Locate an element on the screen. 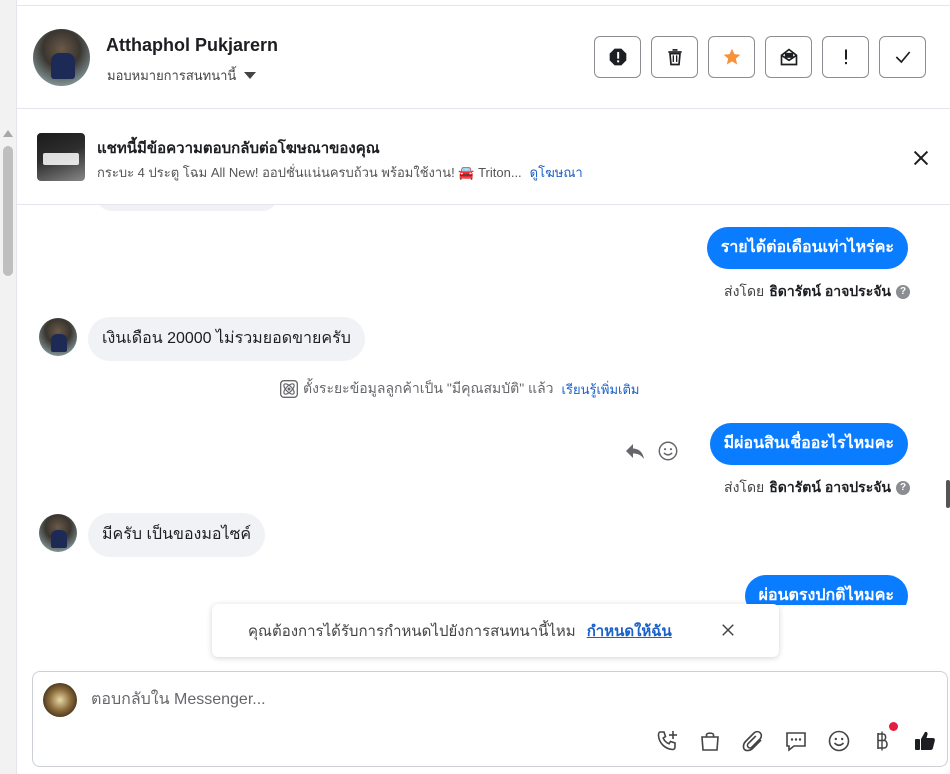 This screenshot has height=774, width=950. scroll-up-arrow-icon is located at coordinates (8, 133).